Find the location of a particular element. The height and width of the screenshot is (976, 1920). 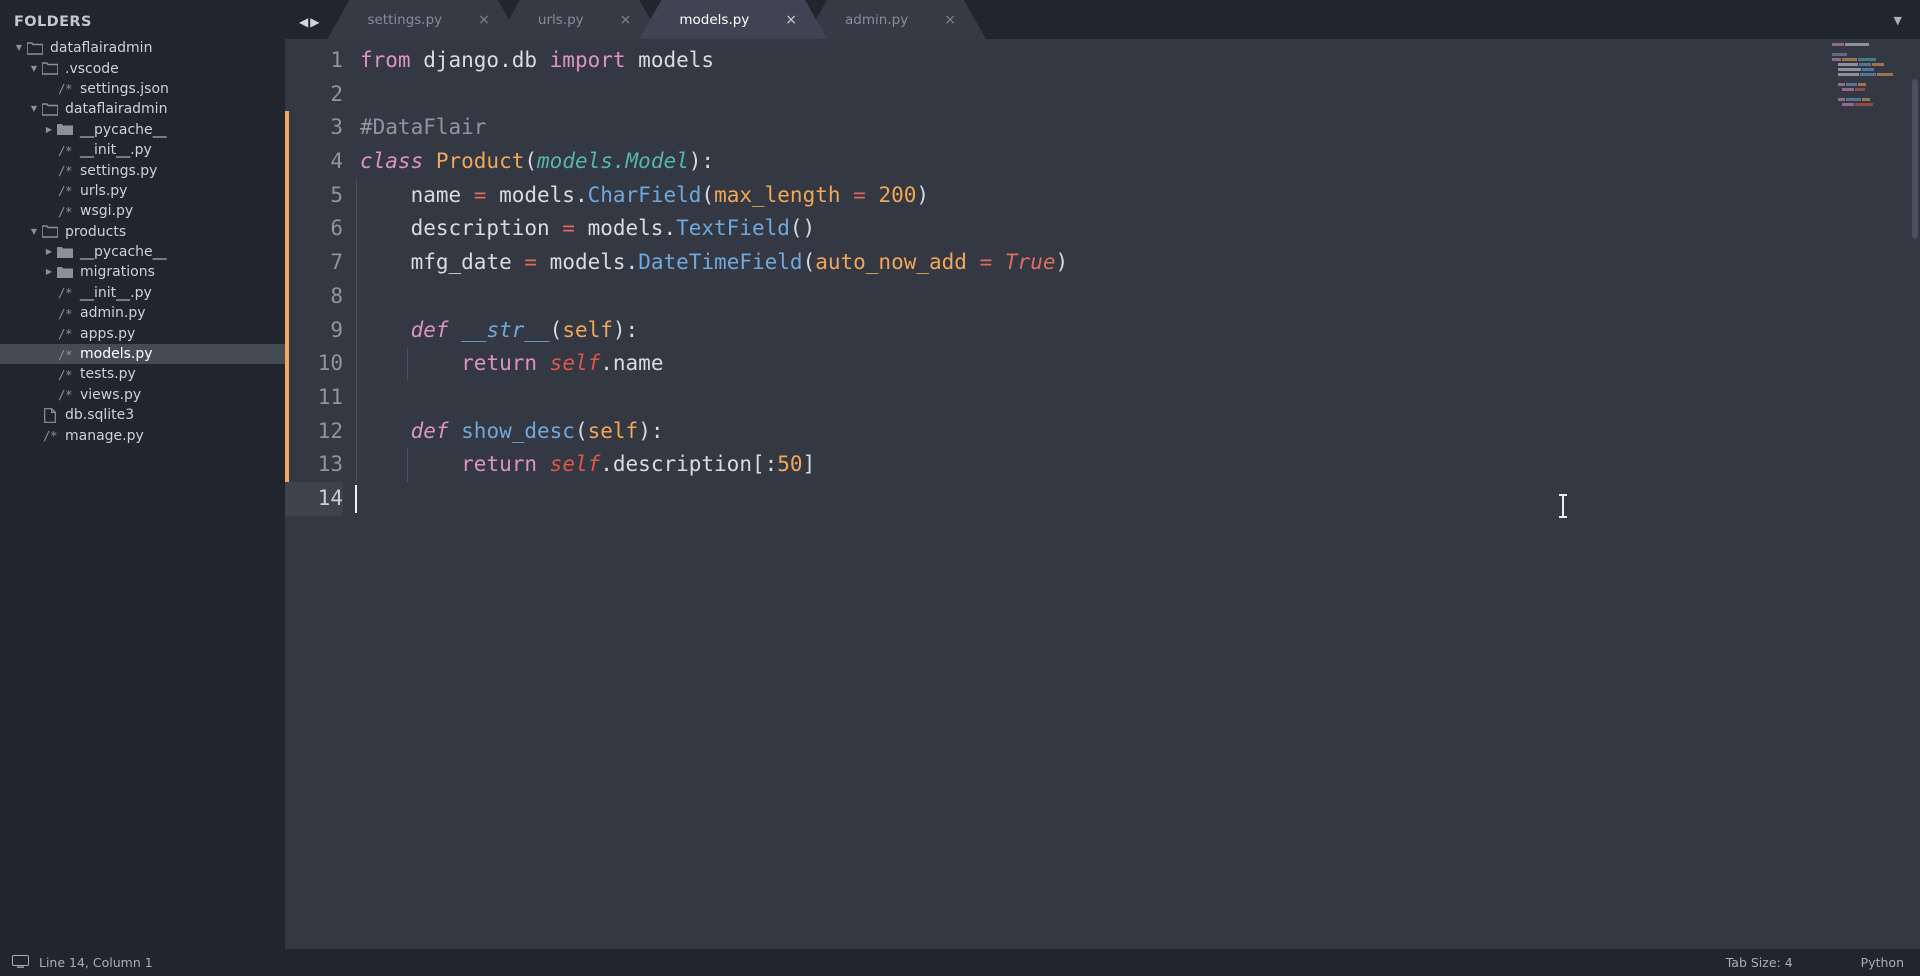

cursor-position-label: Line 14, Column 1 is located at coordinates (96, 962).